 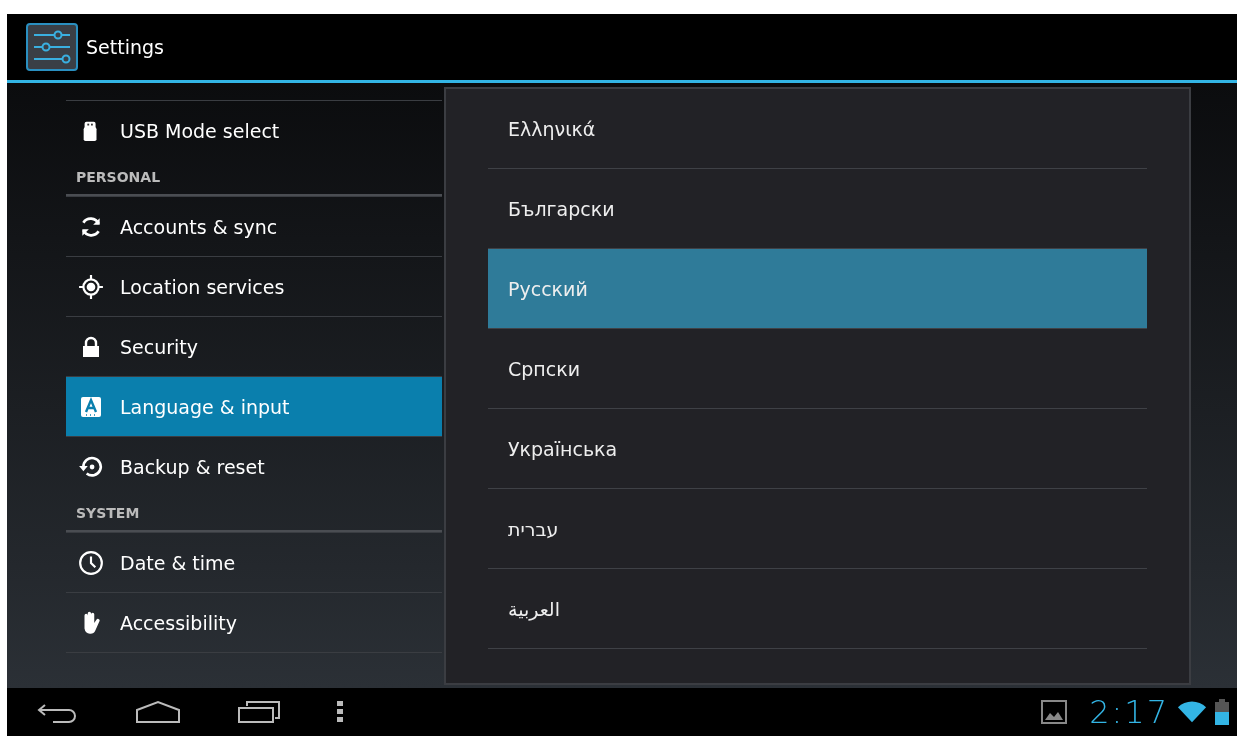 I want to click on menu-icon, so click(x=340, y=712).